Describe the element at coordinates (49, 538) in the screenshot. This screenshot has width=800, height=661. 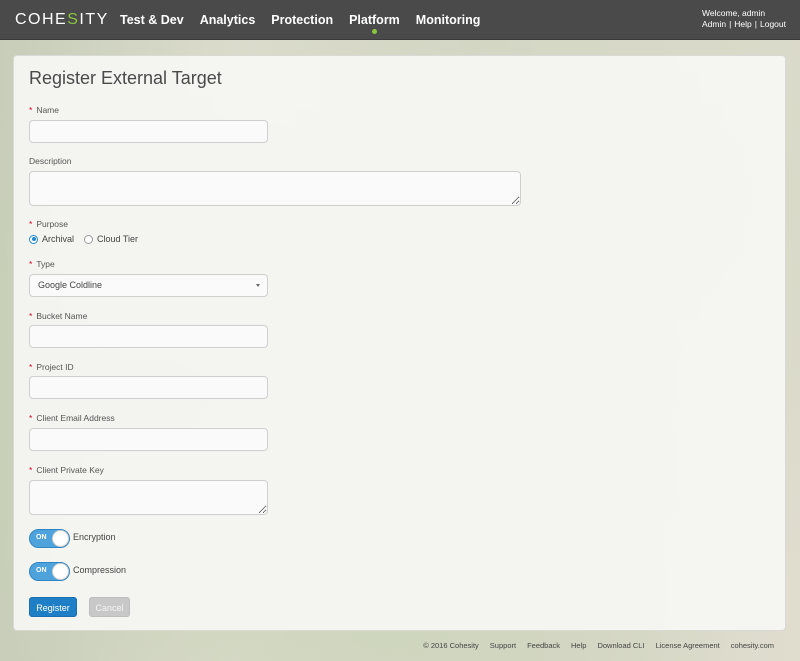
I see `encryption-toggle: ON` at that location.